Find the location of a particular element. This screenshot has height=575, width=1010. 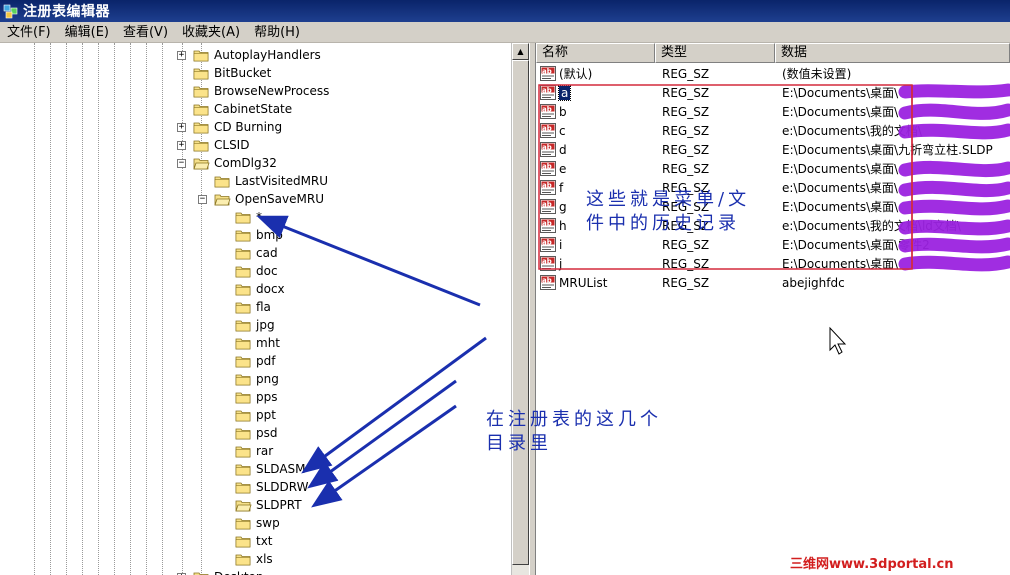

list-row: ab MRUList REG_SZ abejighfdc is located at coordinates (773, 282).